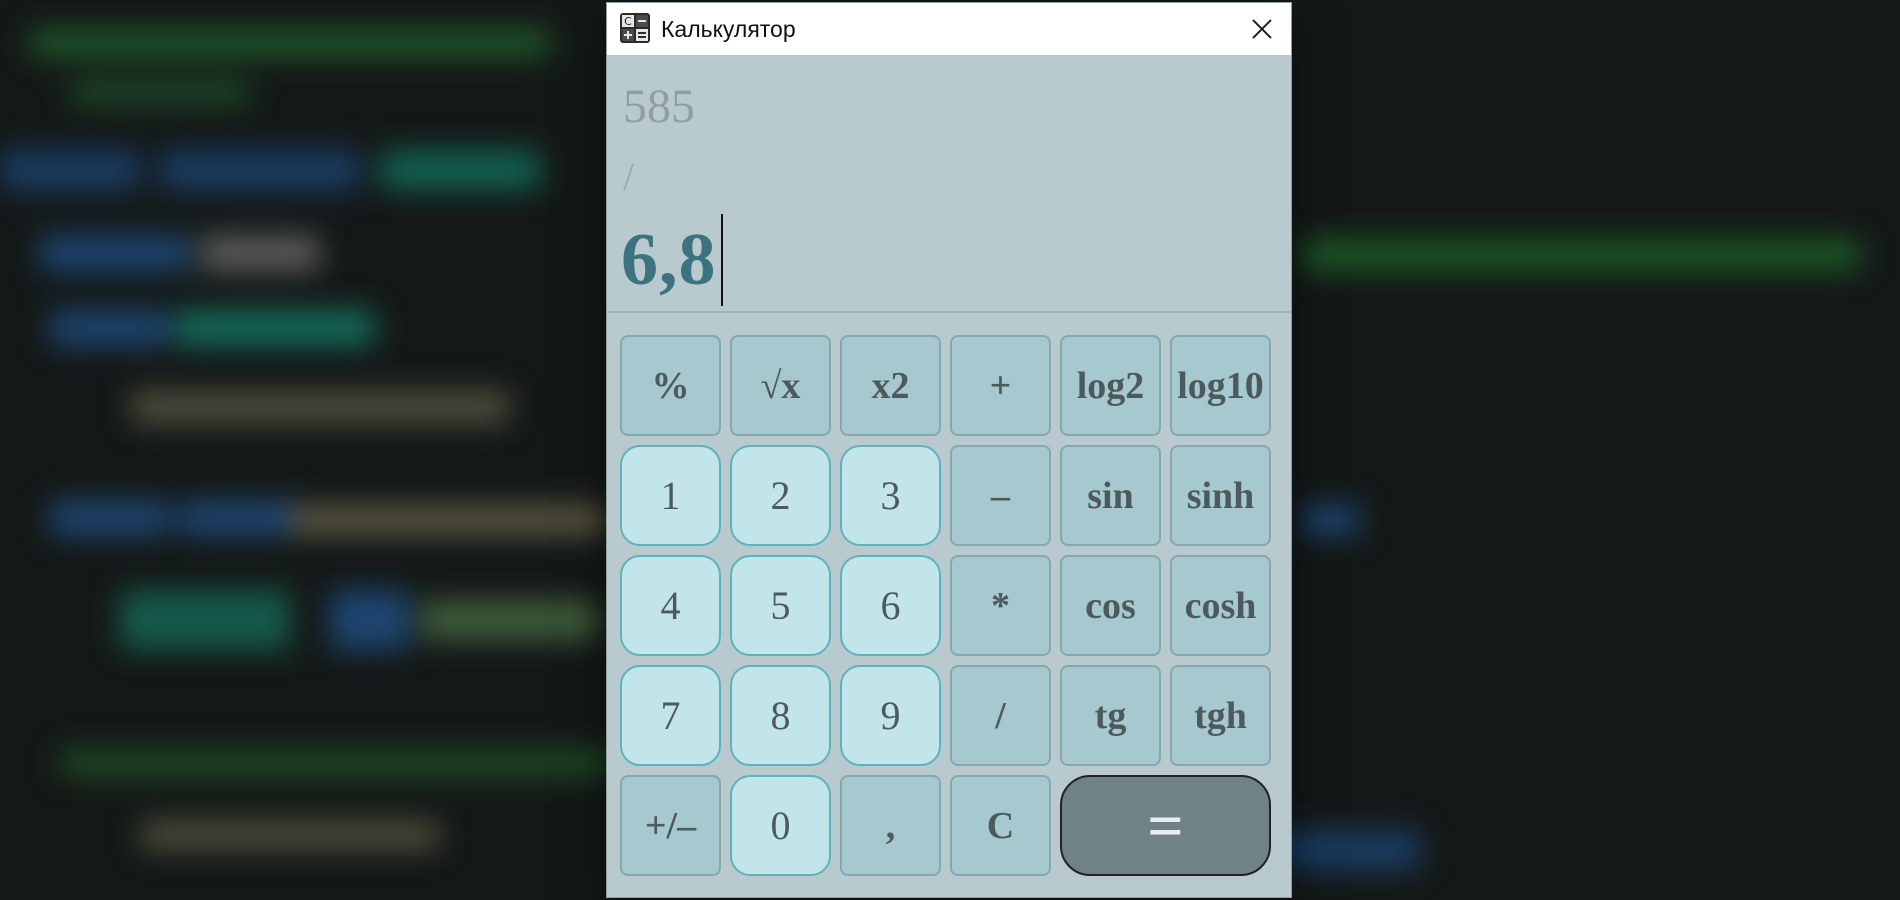 The image size is (1900, 900). Describe the element at coordinates (890, 825) in the screenshot. I see `decimal-button: ,` at that location.